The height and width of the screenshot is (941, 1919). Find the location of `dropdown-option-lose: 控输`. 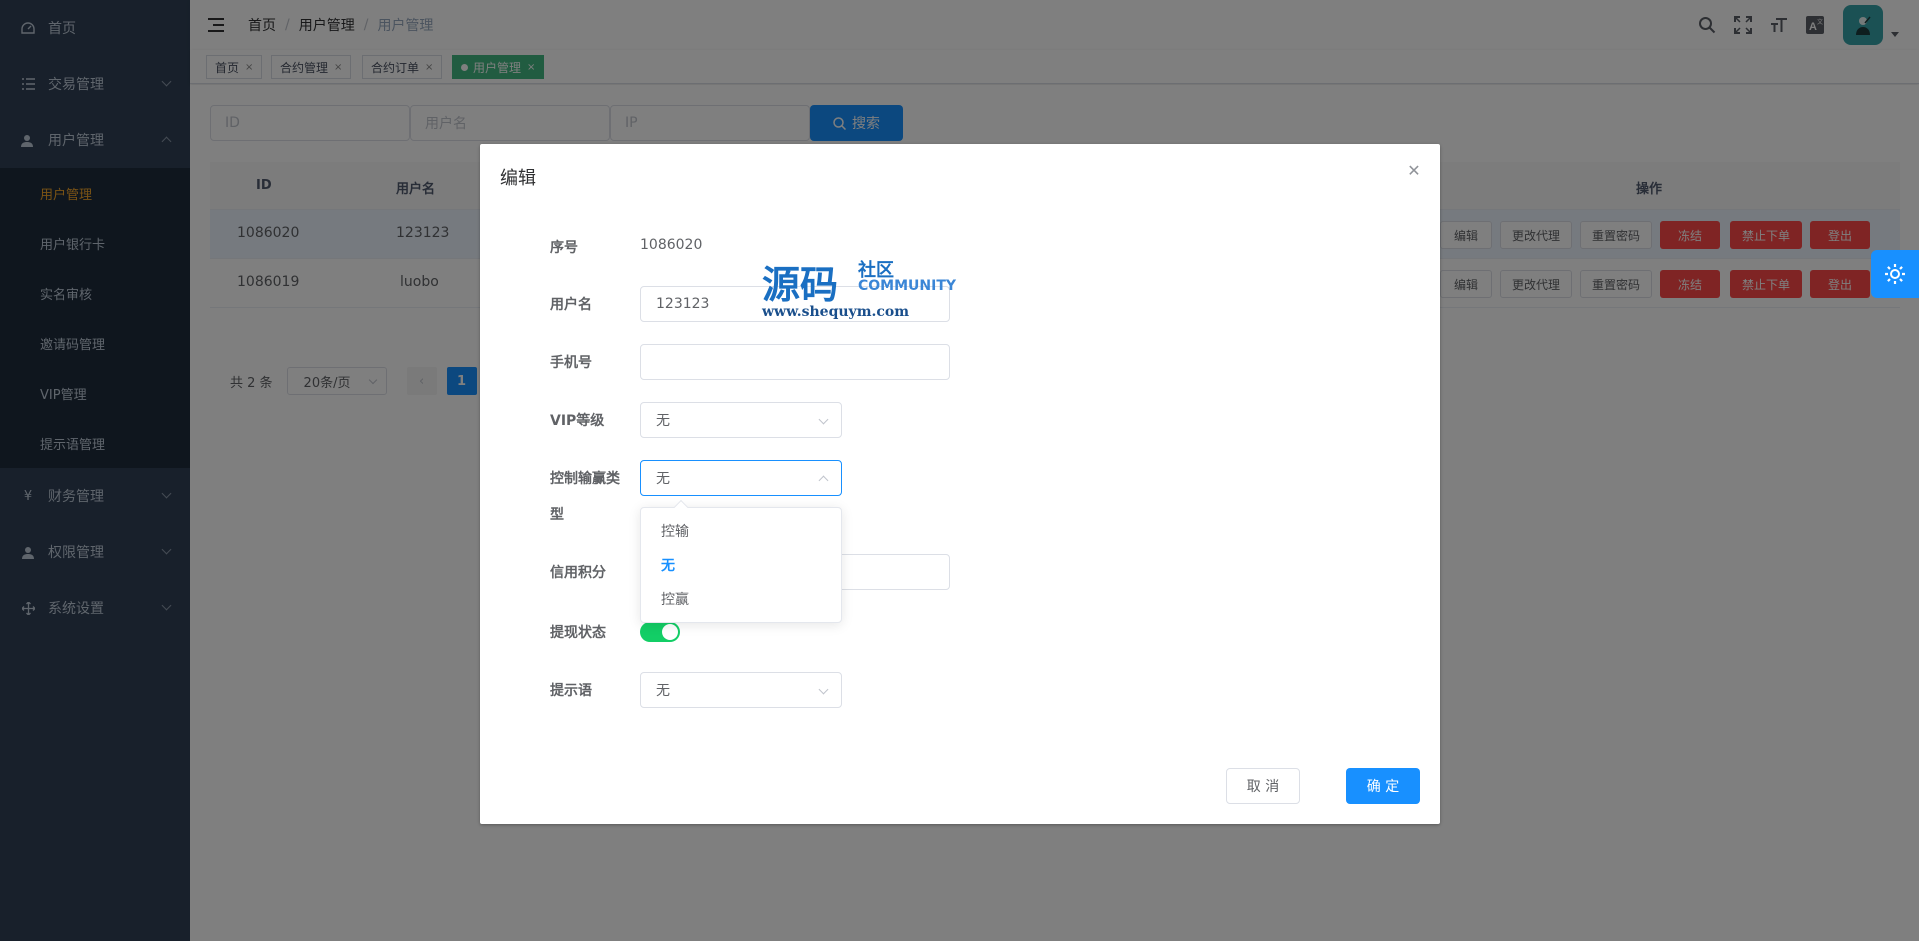

dropdown-option-lose: 控输 is located at coordinates (741, 531).